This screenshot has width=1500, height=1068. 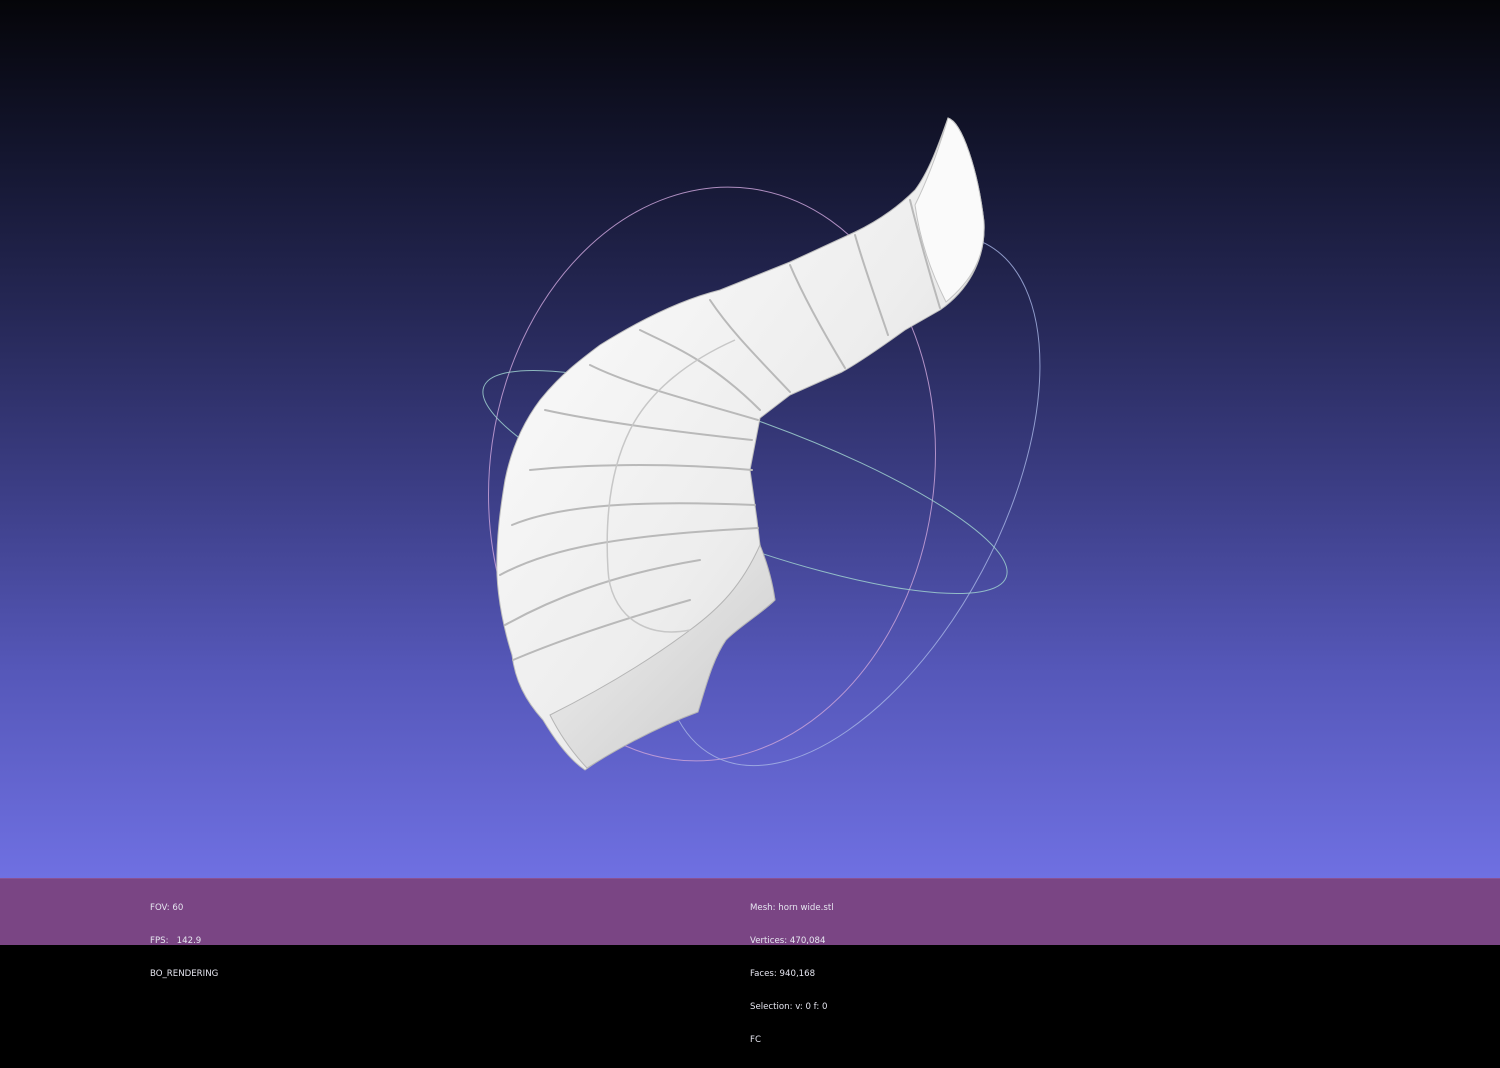 I want to click on vertices-readout: Vertices: 470,084, so click(x=788, y=941).